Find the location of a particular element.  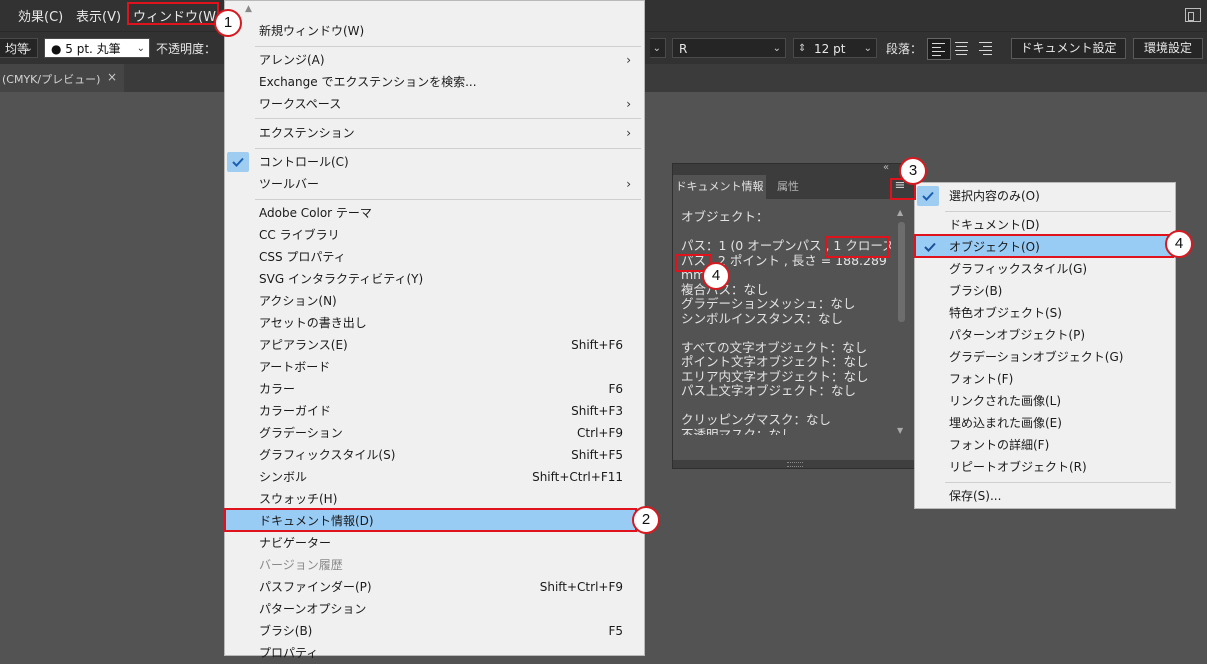

shortcut-label: Shift+Ctrl+F9 is located at coordinates (581, 587).